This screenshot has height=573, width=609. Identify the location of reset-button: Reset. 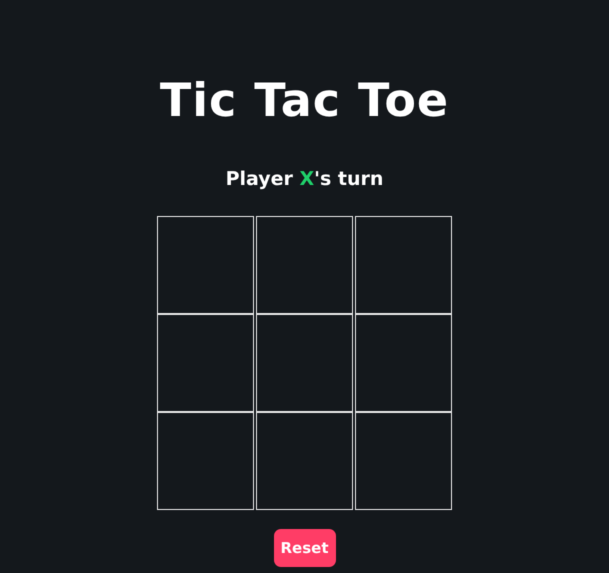
(305, 548).